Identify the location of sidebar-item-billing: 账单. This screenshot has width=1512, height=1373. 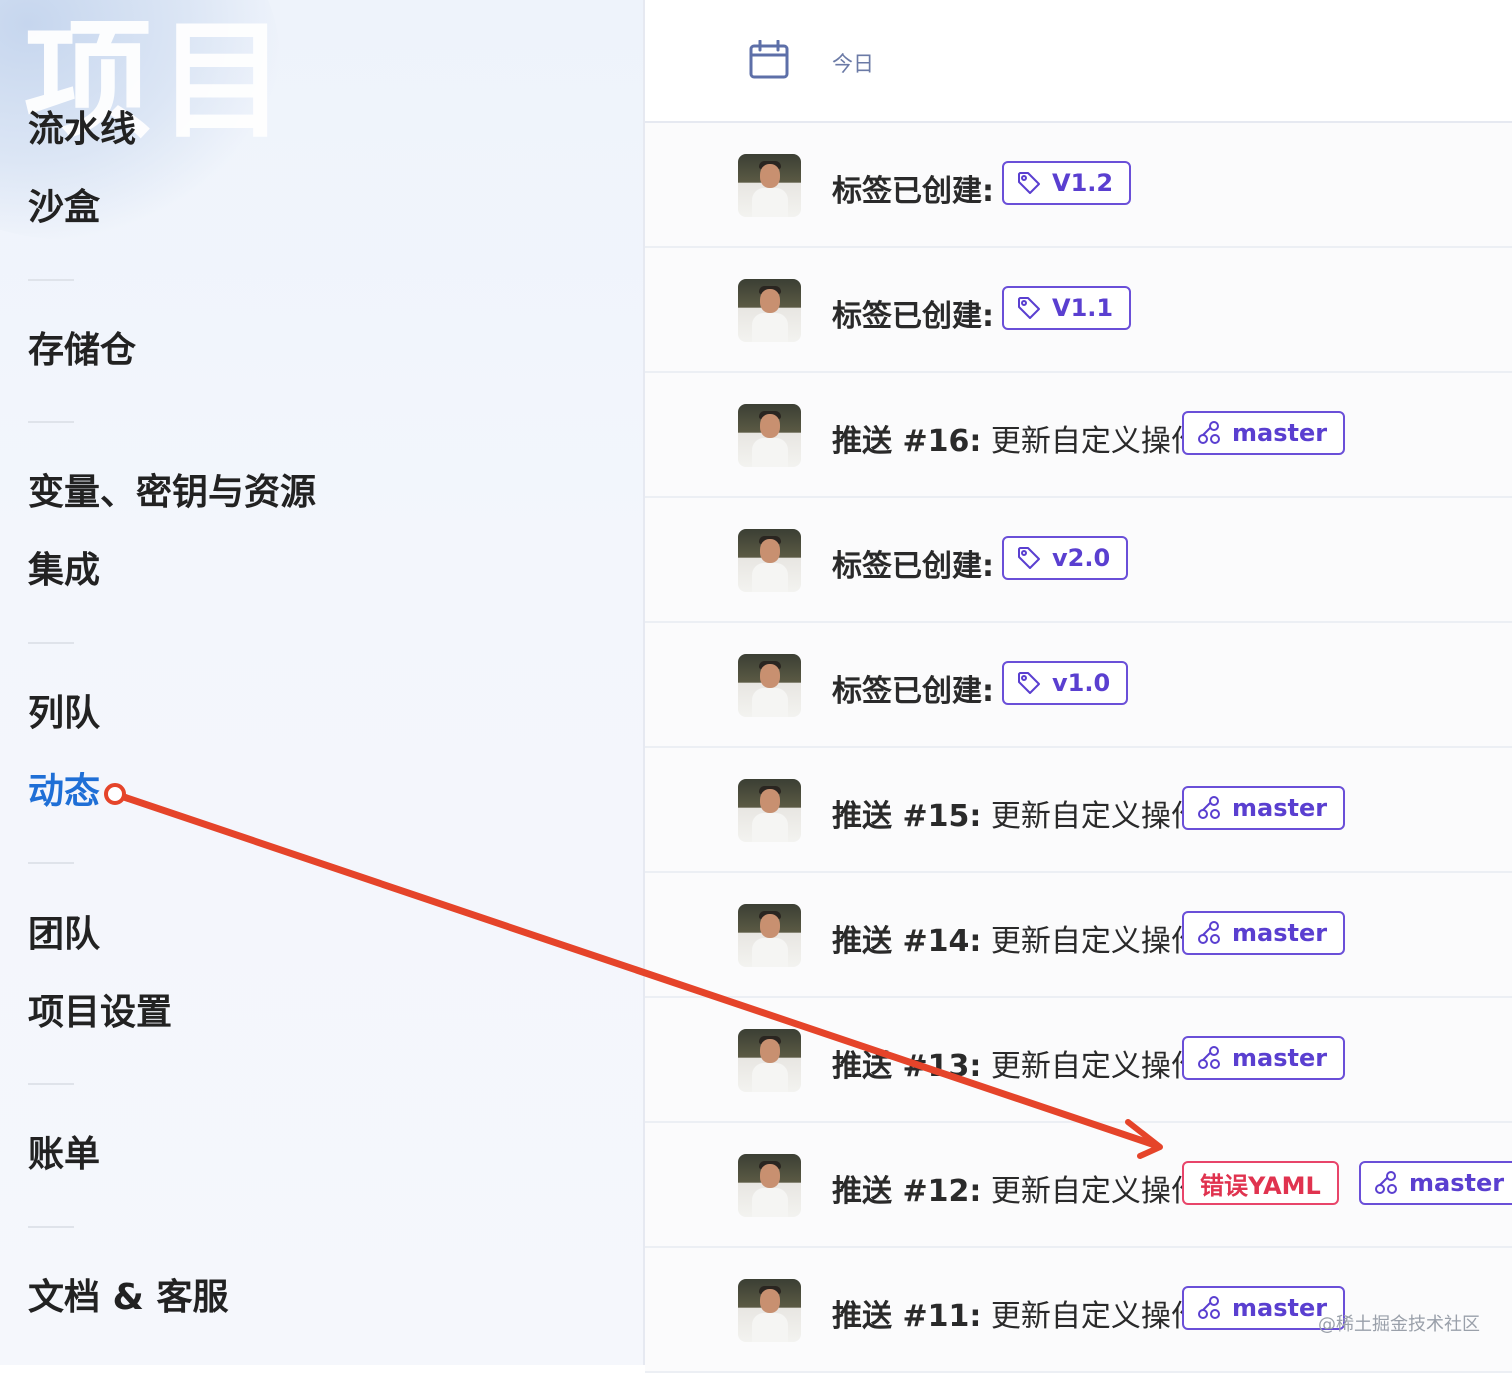
(64, 1155).